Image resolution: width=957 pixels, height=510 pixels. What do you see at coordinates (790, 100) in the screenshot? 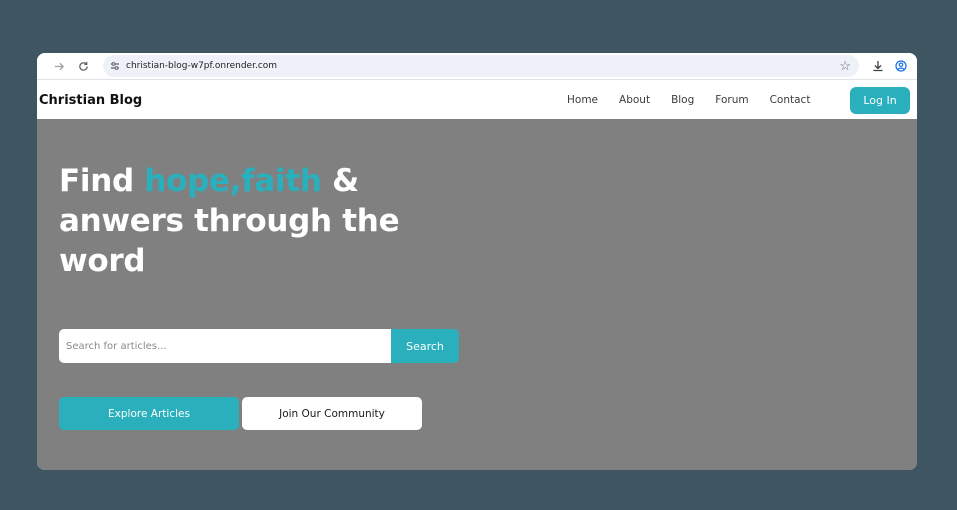
I see `nav-link-contact: Contact` at bounding box center [790, 100].